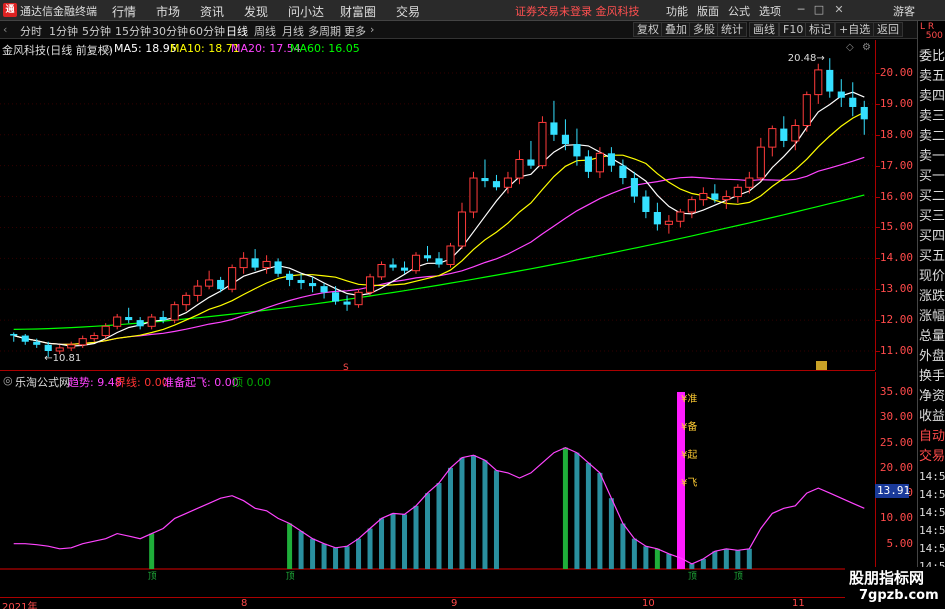 The width and height of the screenshot is (945, 609). What do you see at coordinates (932, 157) in the screenshot?
I see `quote-panel-item: 卖一` at bounding box center [932, 157].